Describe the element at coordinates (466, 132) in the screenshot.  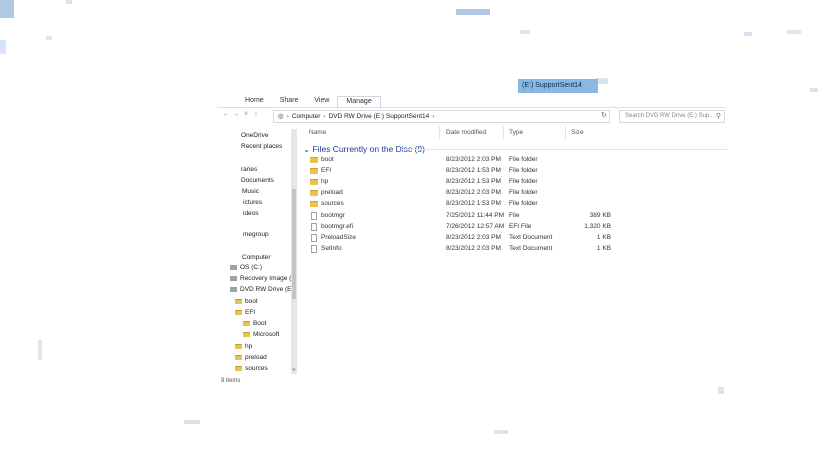
I see `column-header-date-modified: Date modified` at that location.